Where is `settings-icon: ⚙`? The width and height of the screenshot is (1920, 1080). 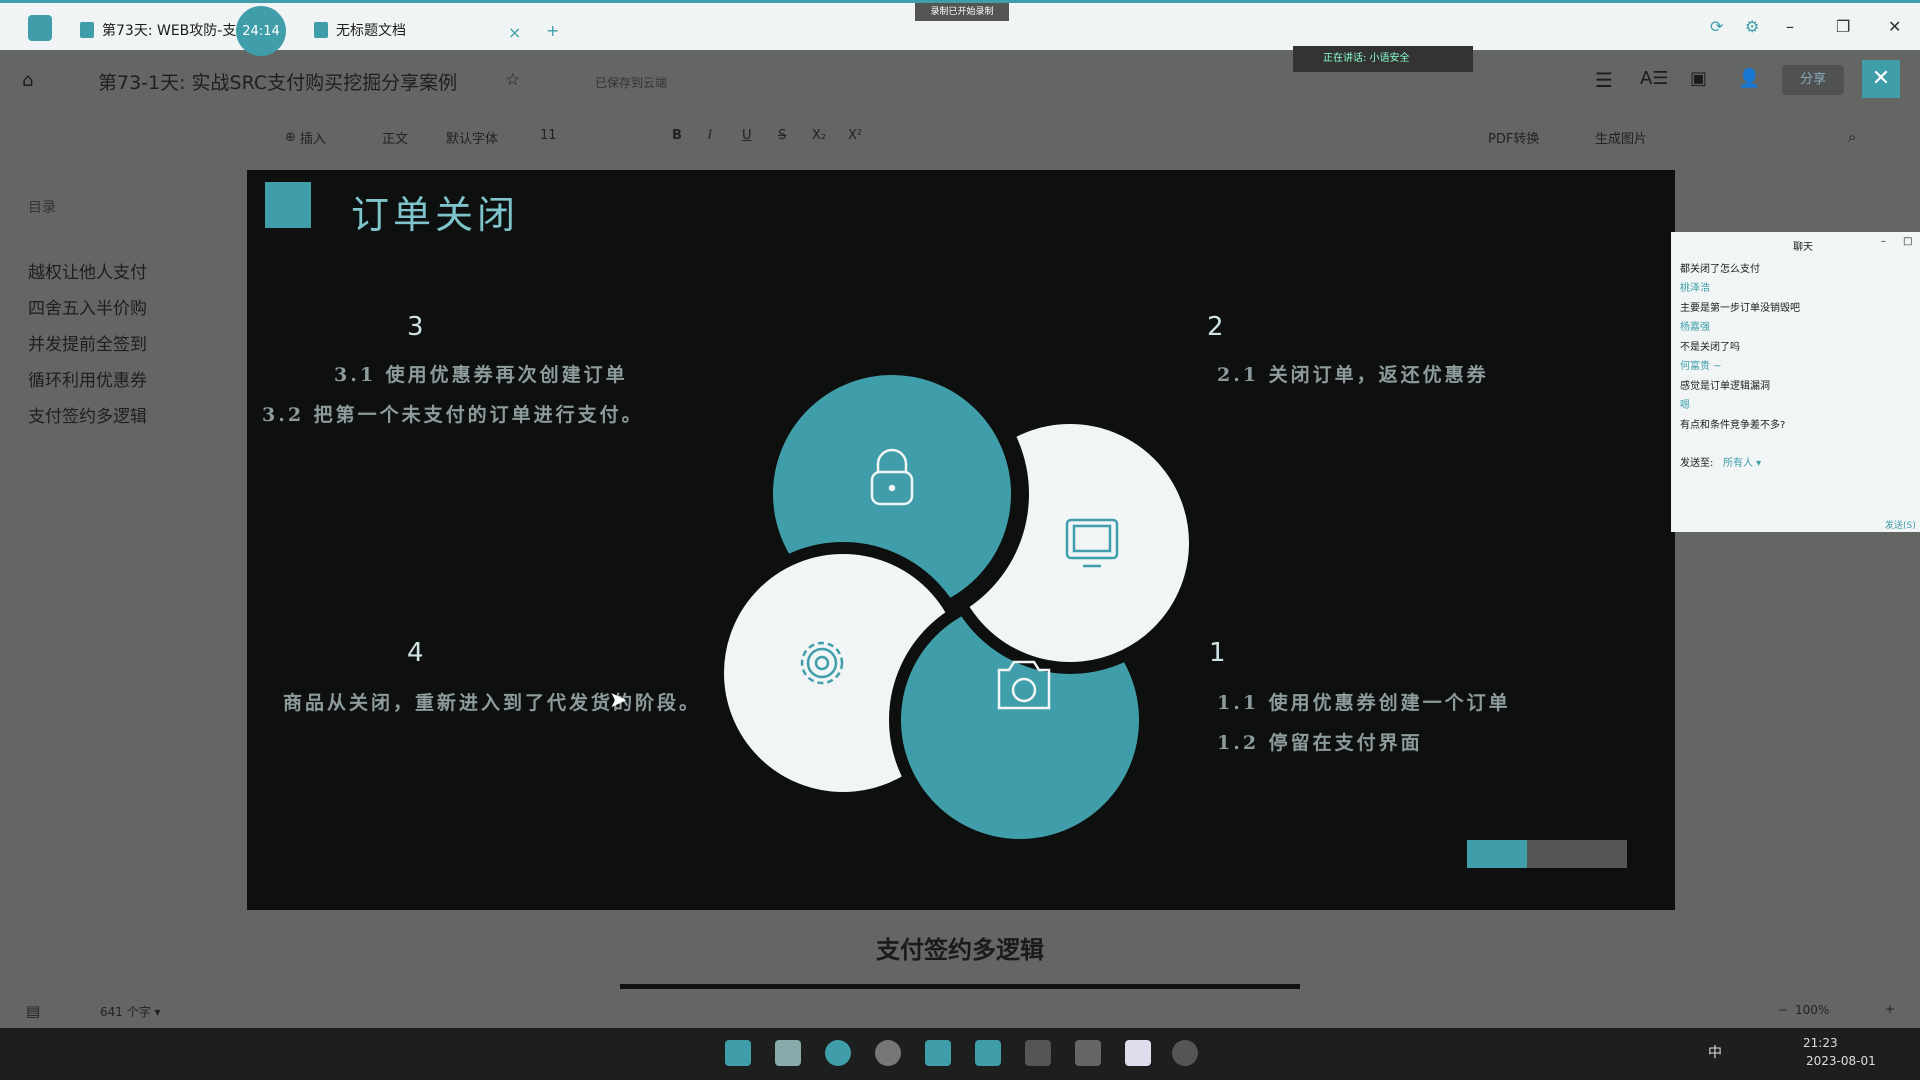
settings-icon: ⚙ is located at coordinates (1752, 26).